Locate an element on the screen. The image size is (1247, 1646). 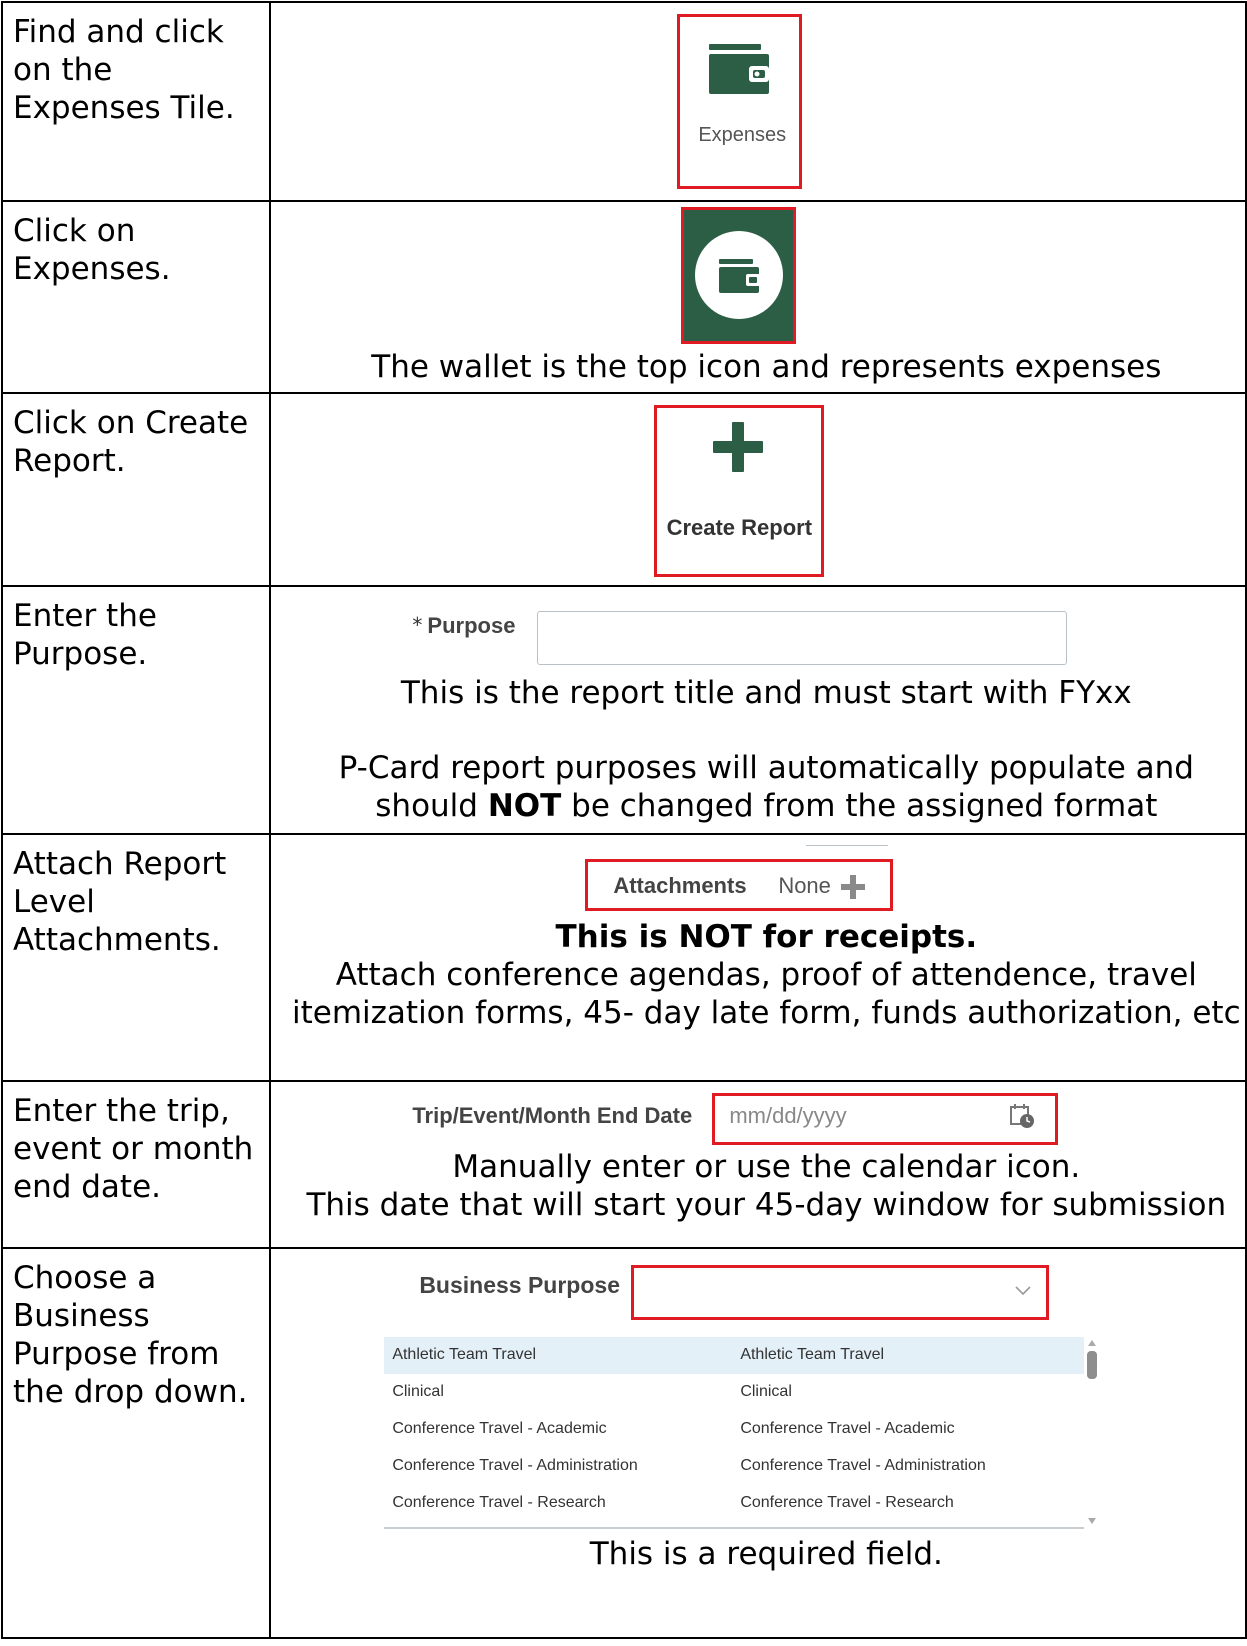
expenses-nav-button is located at coordinates (739, 275).